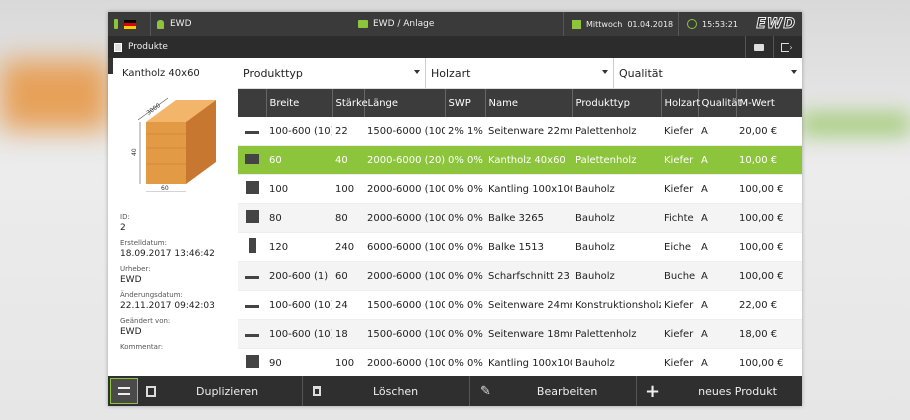 This screenshot has height=420, width=910. I want to click on new-product-label: neues Produkt, so click(737, 391).